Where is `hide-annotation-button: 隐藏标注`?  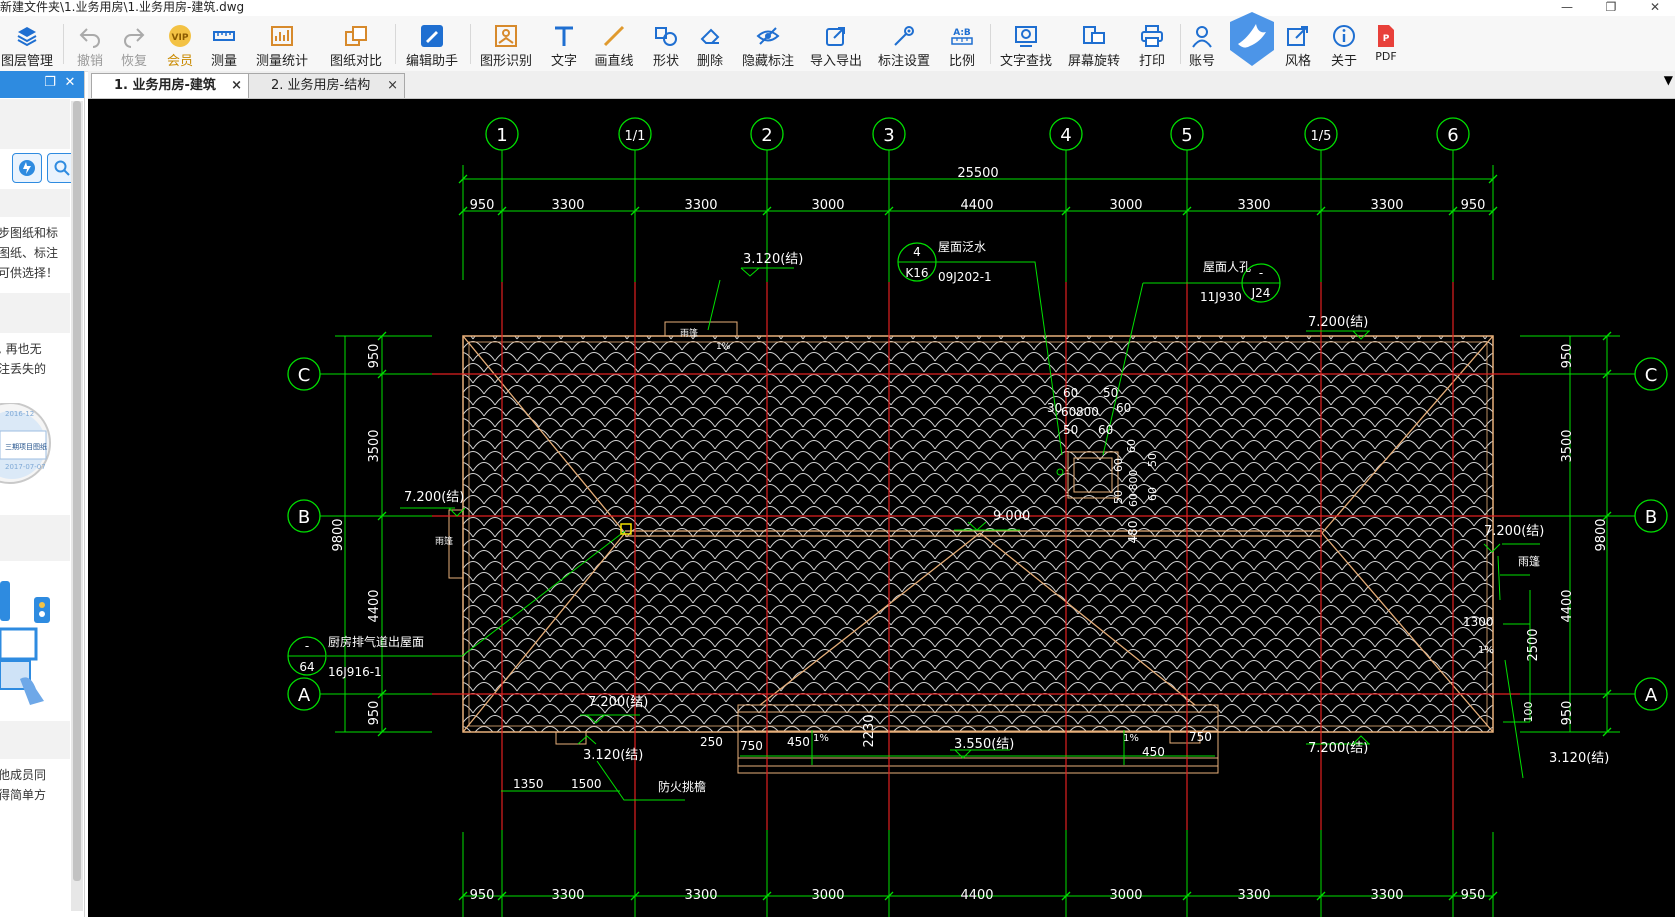
hide-annotation-button: 隐藏标注 is located at coordinates (768, 43).